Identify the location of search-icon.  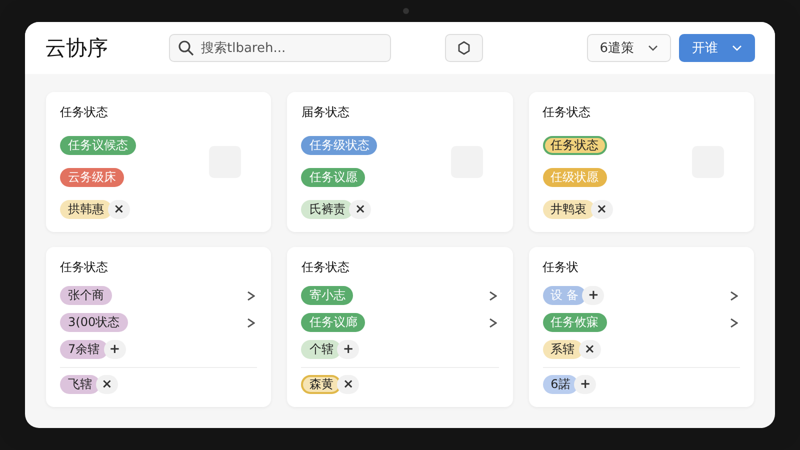
(186, 48).